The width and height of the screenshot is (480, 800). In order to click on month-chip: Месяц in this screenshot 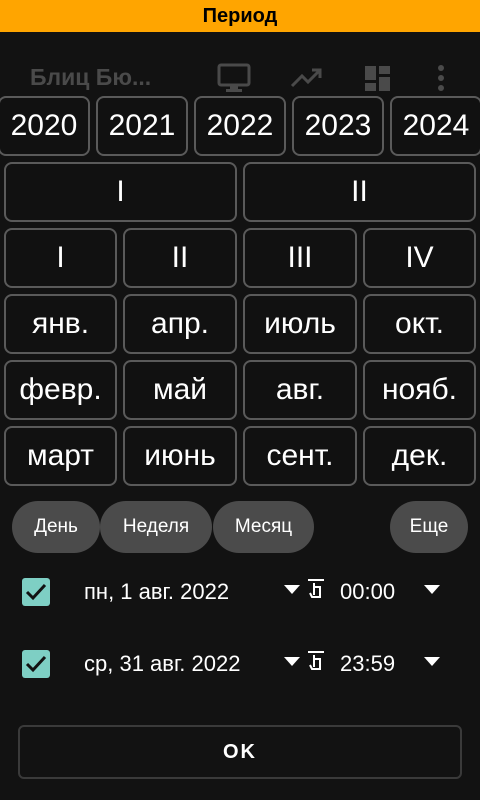, I will do `click(263, 527)`.